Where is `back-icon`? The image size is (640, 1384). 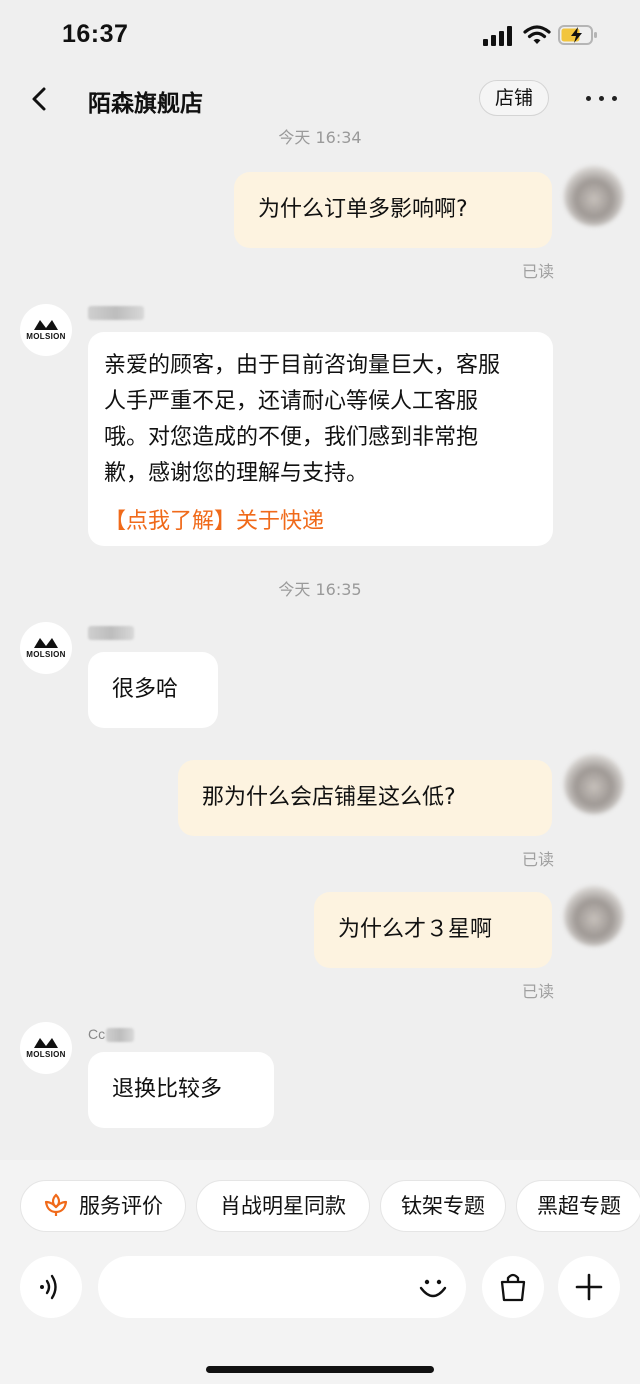
back-icon is located at coordinates (41, 99).